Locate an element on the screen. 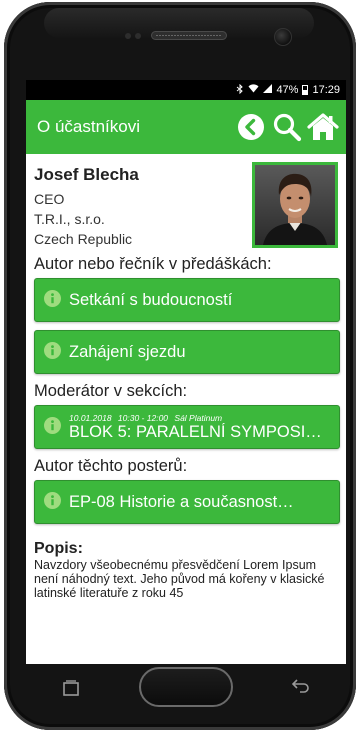  recent-apps-button is located at coordinates (71, 688).